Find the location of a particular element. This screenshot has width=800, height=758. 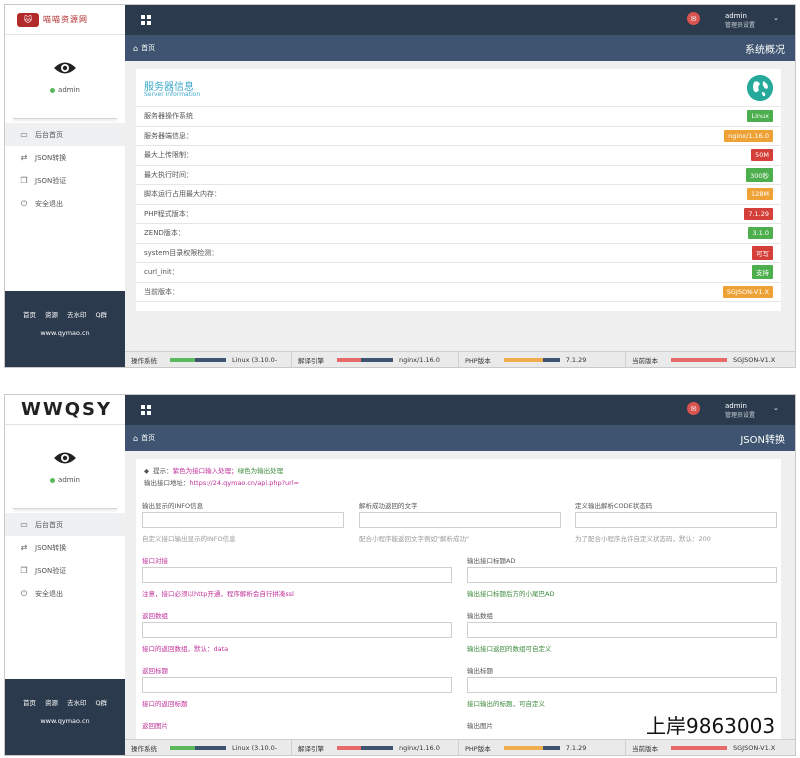

info-label: 最大上传限制： is located at coordinates (168, 155).